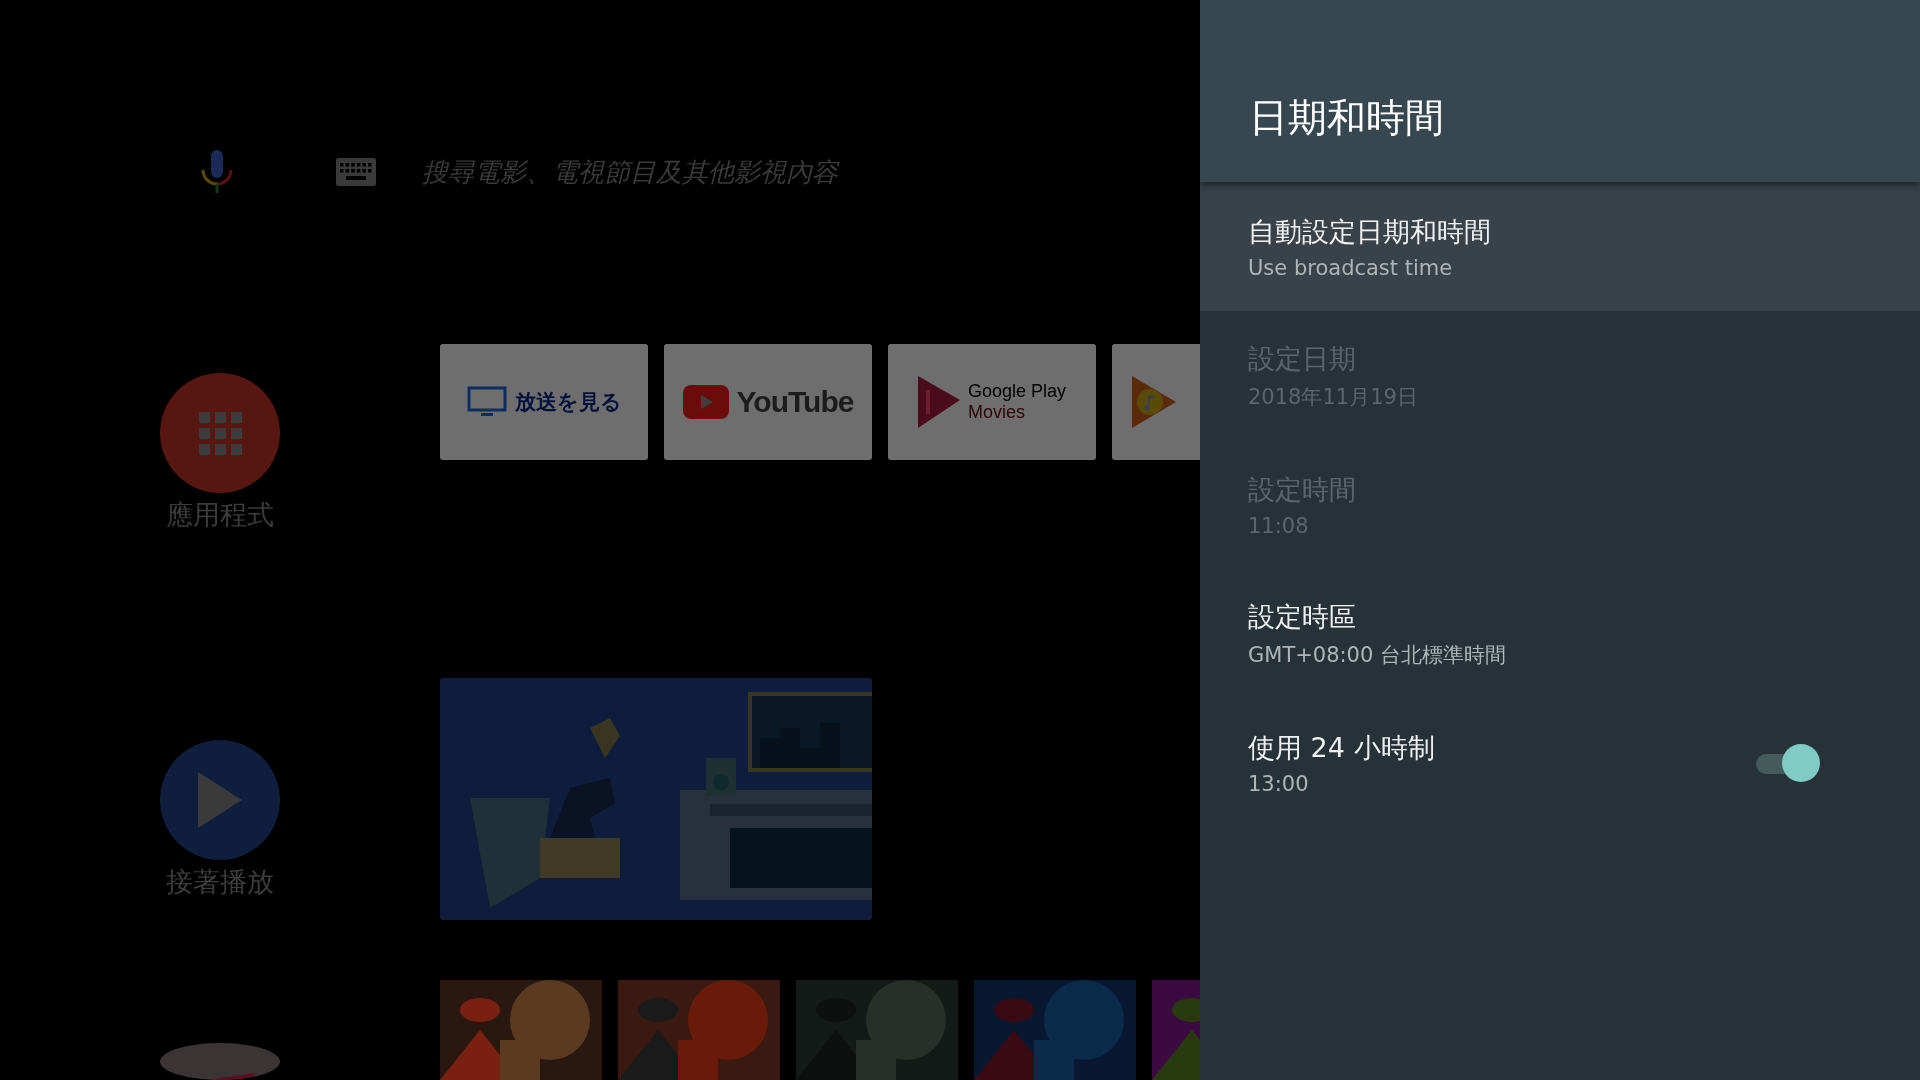 The image size is (1920, 1080). I want to click on app-tile-label: 放送を見る, so click(568, 402).